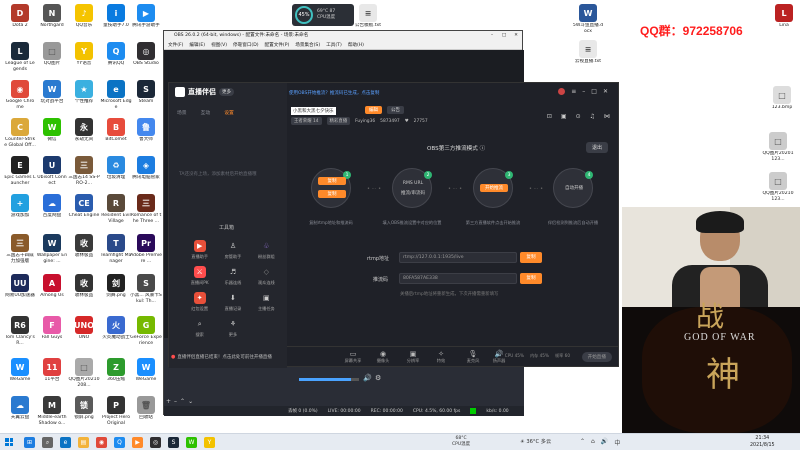 The image size is (800, 450). I want to click on desktop-shortcut: Q 腾讯QQ, so click(116, 54).